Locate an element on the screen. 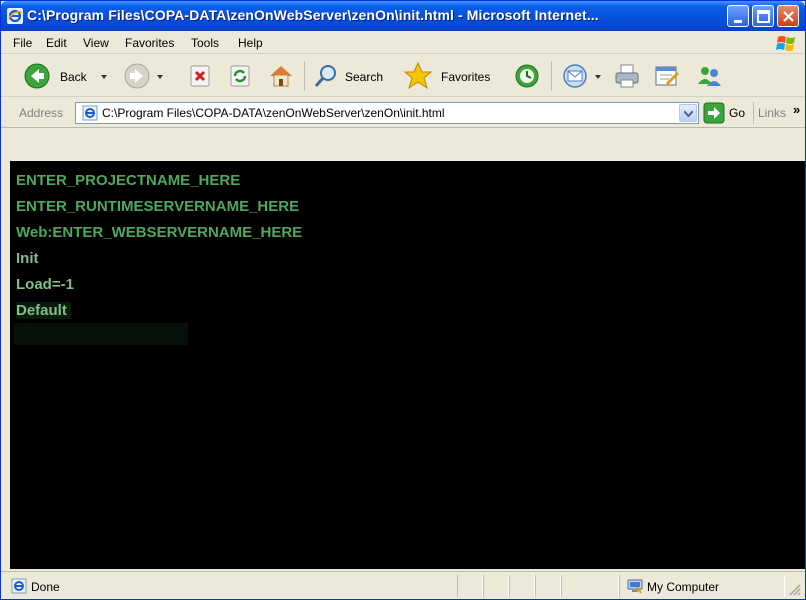  home-button is located at coordinates (281, 76).